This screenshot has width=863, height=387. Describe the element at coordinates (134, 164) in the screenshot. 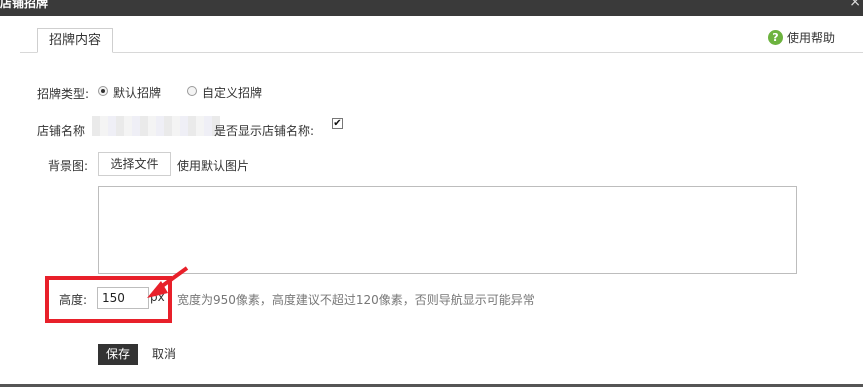

I see `choose-file-button: 选择文件` at that location.